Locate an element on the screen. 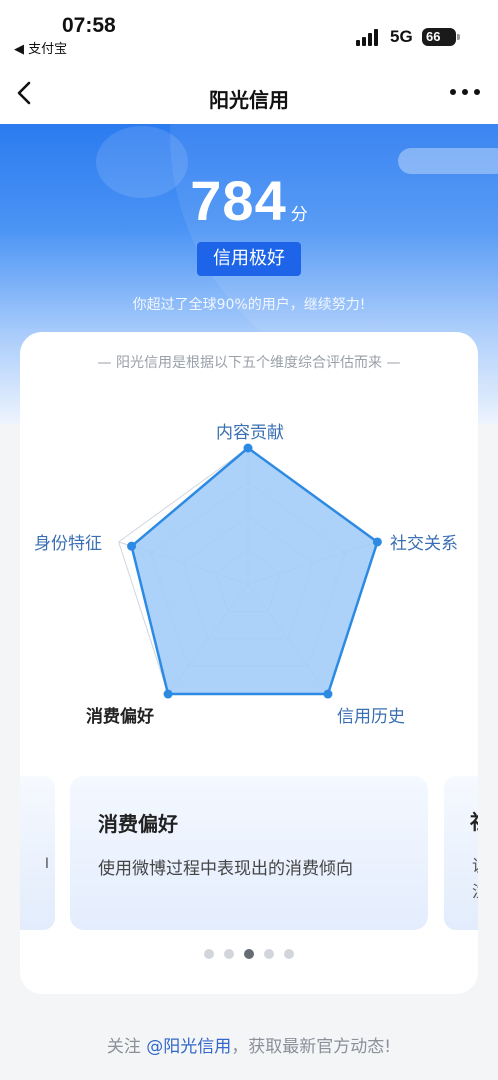 The height and width of the screenshot is (1080, 498). dimension-carousel: I 消费偏好 使用微博过程中表现出的消费倾向 社 说 注 is located at coordinates (249, 854).